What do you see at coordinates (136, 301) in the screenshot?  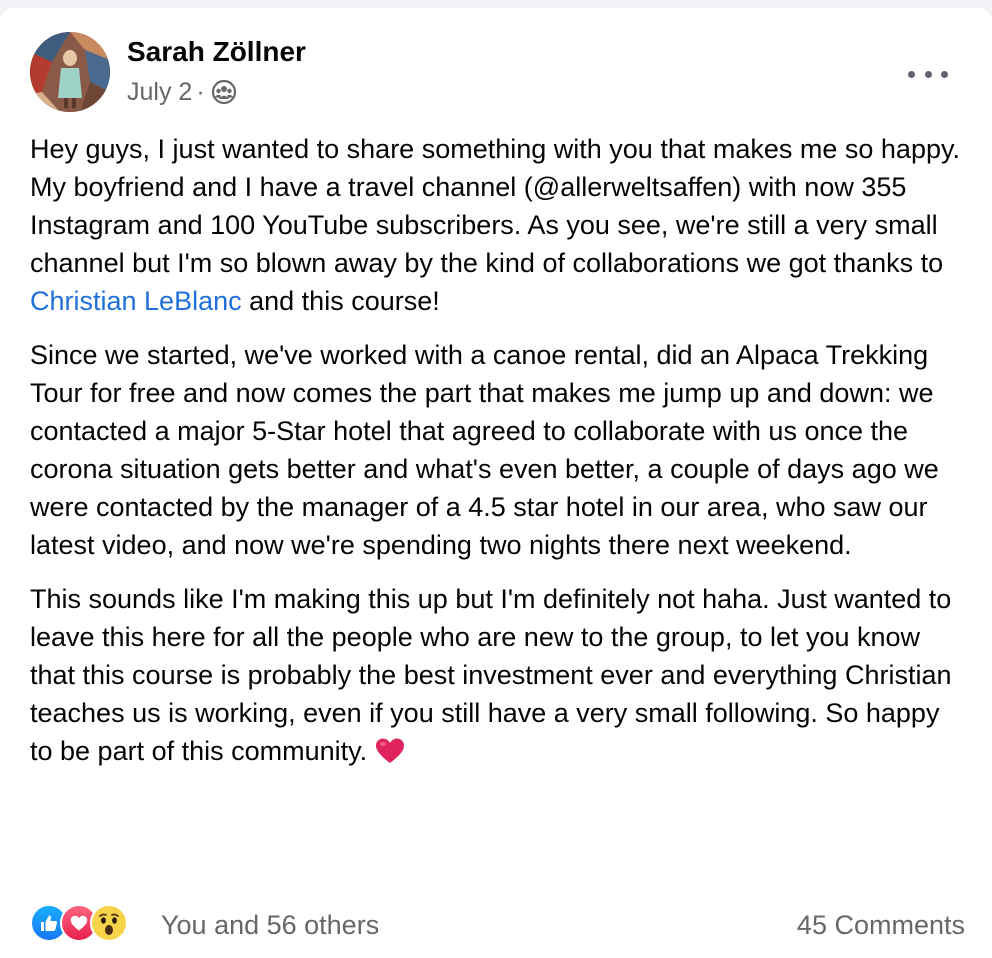 I see `mention-link: Christian LeBlanc` at bounding box center [136, 301].